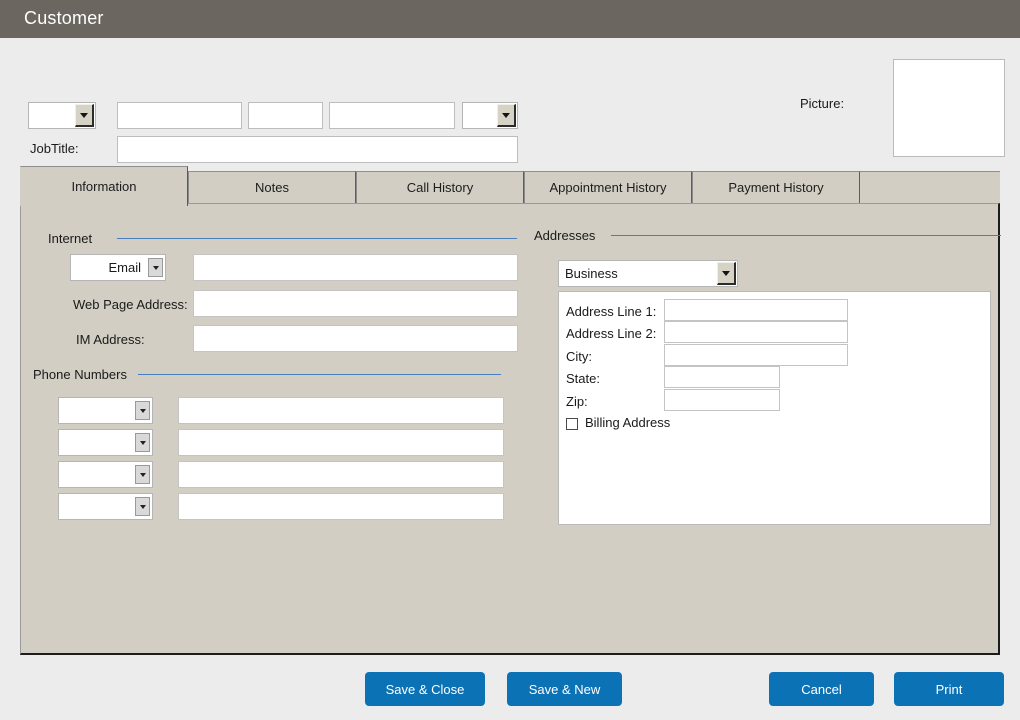 The width and height of the screenshot is (1020, 720). I want to click on tab-call-history: Call History, so click(440, 187).